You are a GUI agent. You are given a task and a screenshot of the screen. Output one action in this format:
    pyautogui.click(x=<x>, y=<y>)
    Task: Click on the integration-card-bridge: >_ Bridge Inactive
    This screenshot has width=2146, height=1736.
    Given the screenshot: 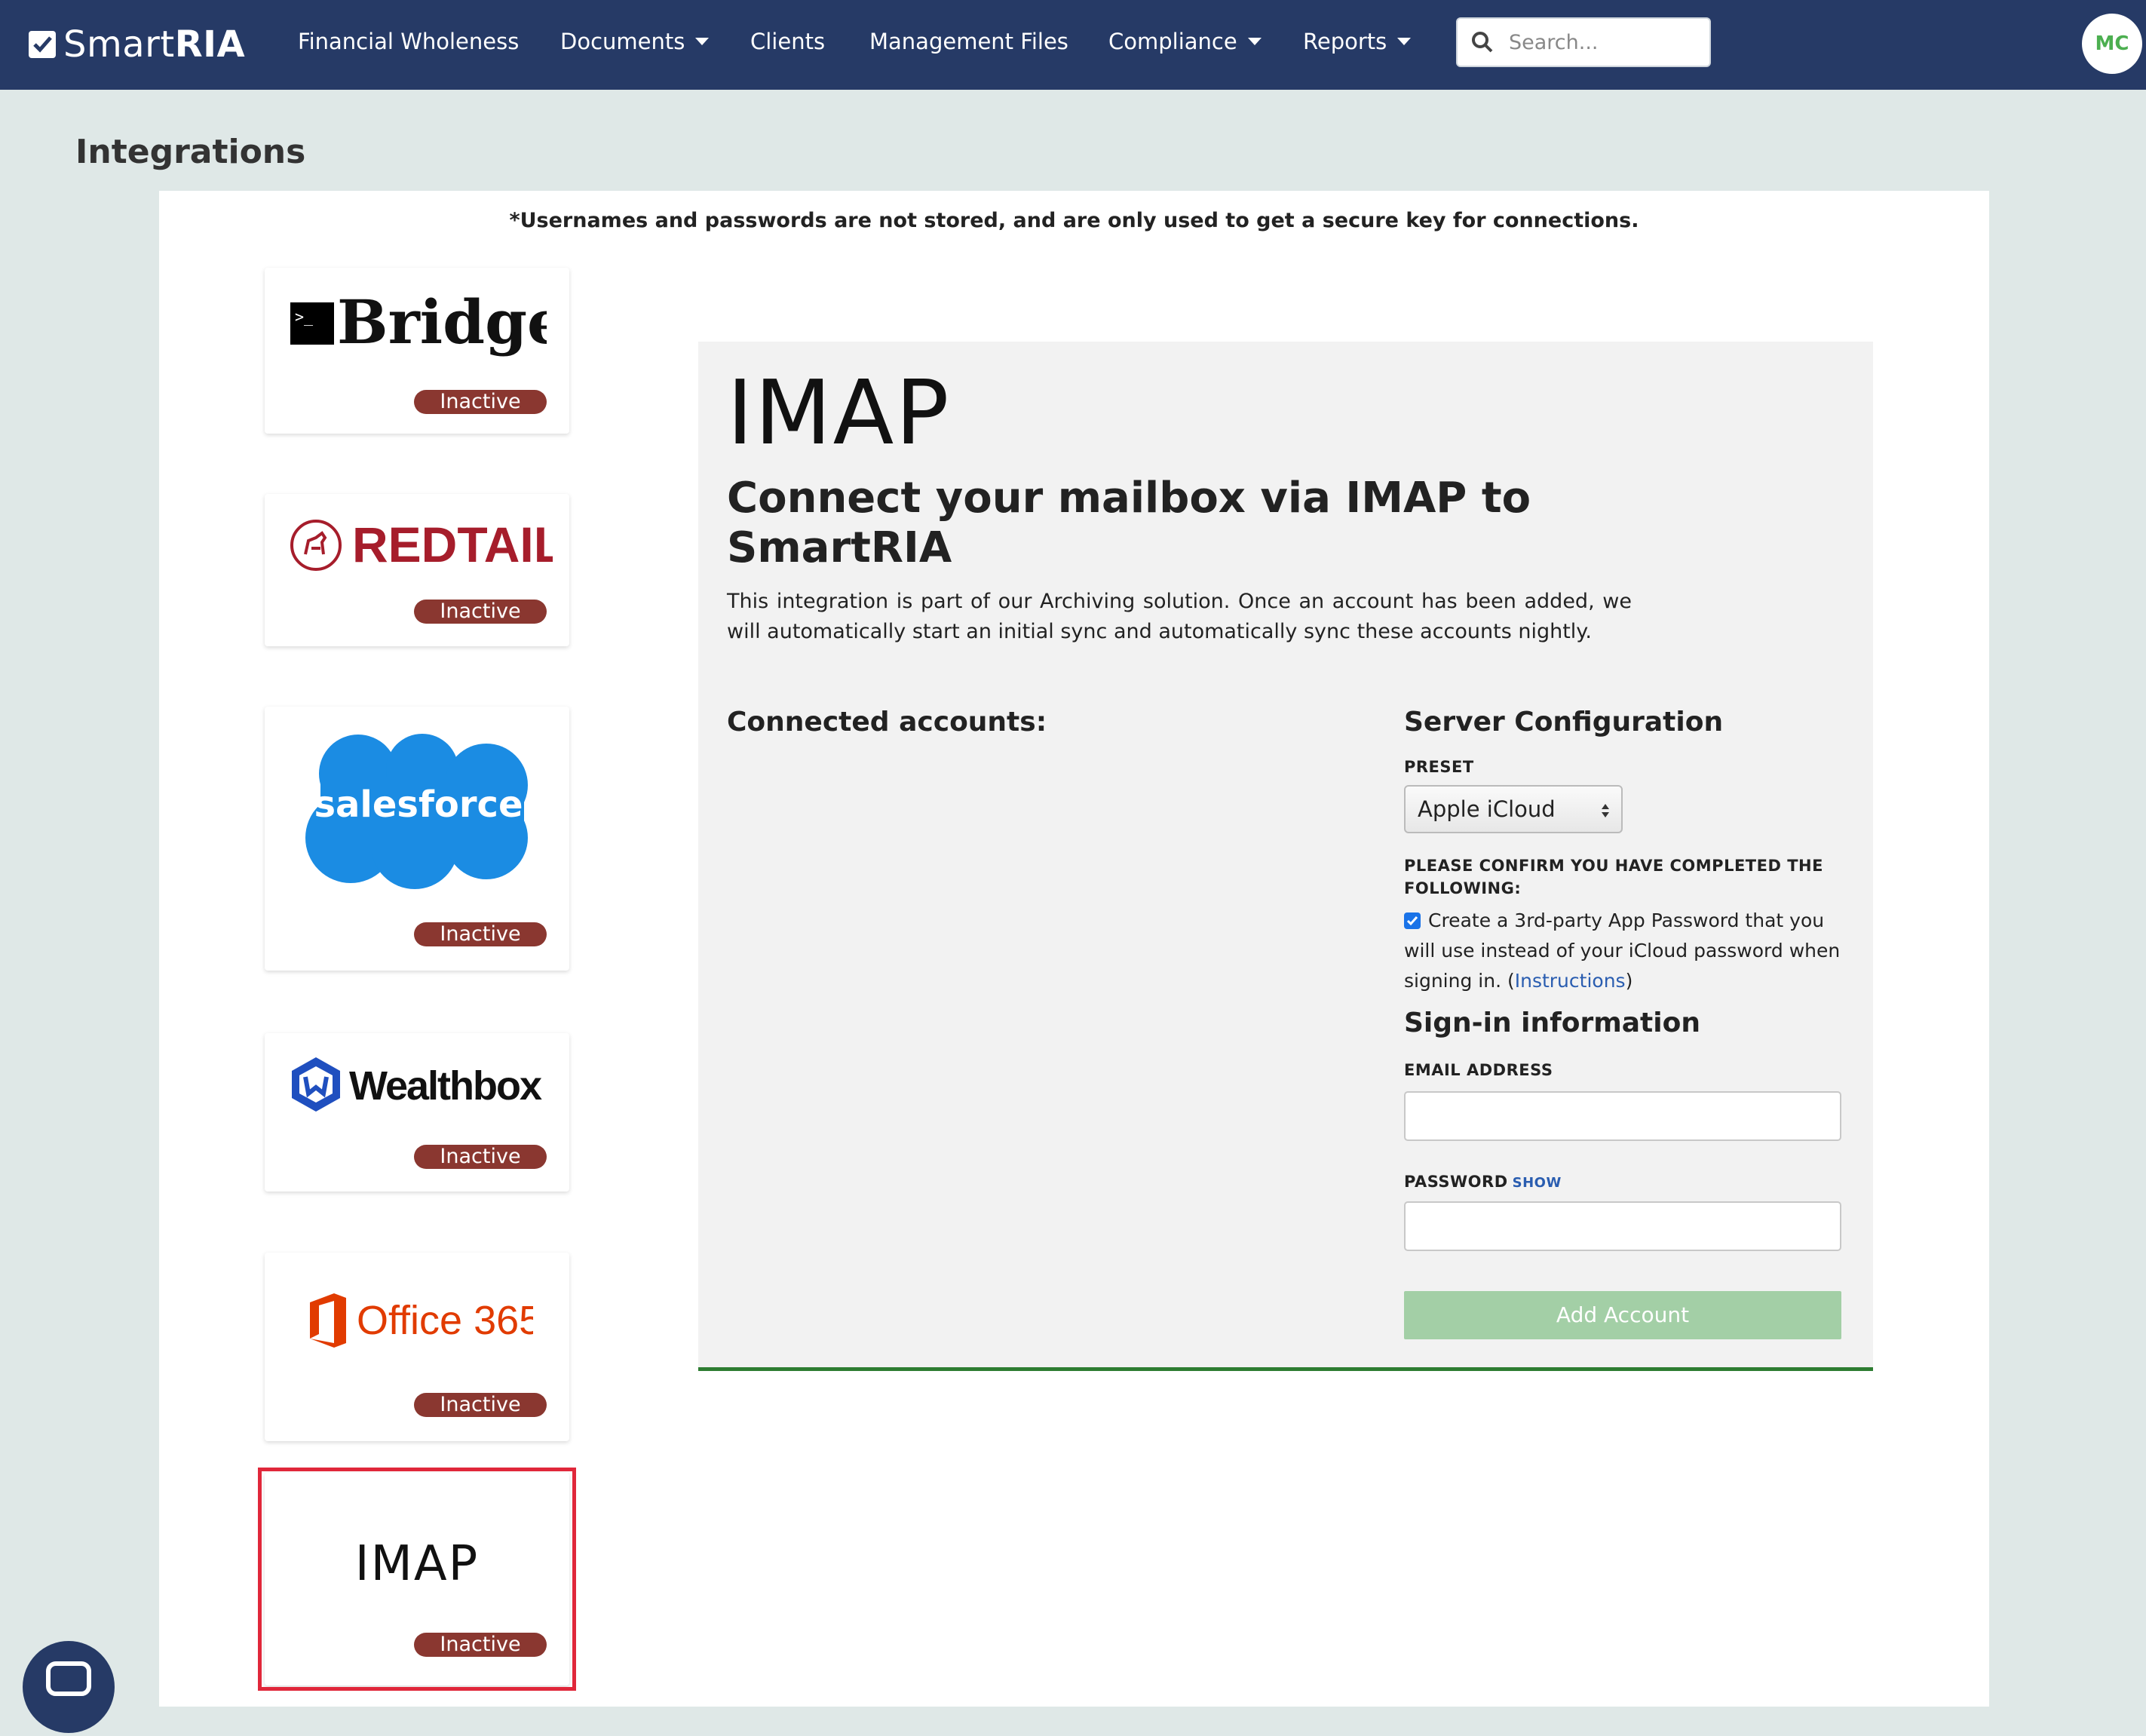 What is the action you would take?
    pyautogui.click(x=417, y=351)
    